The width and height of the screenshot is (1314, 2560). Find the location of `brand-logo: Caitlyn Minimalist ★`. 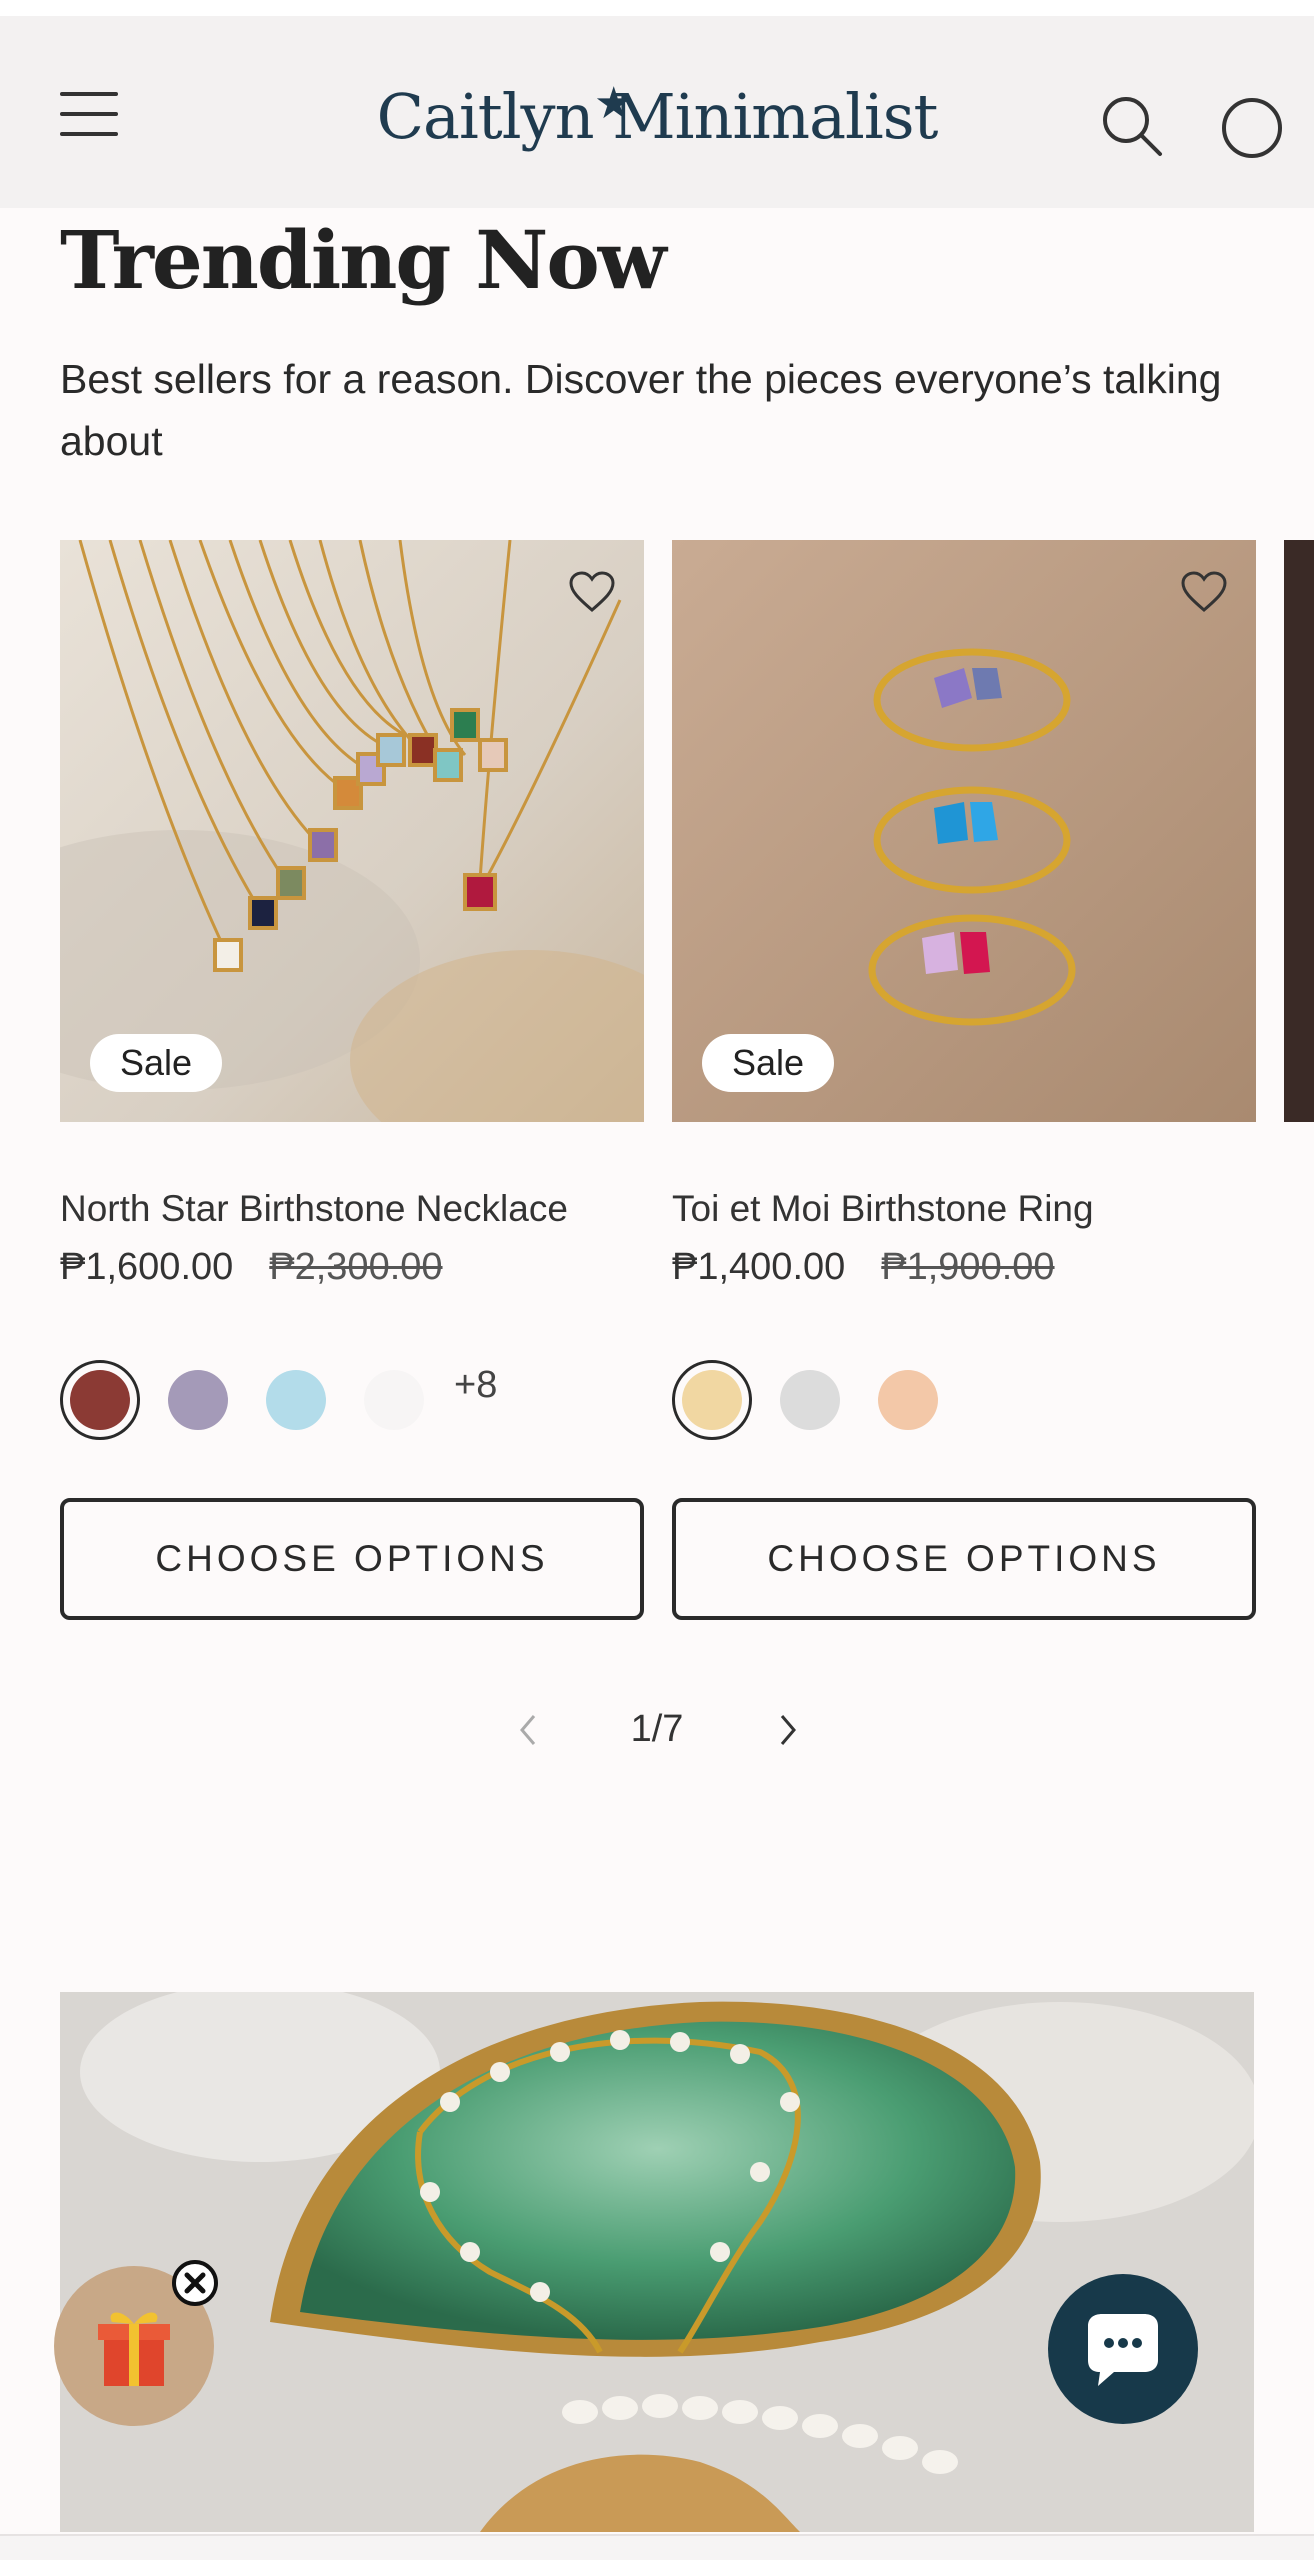

brand-logo: Caitlyn Minimalist ★ is located at coordinates (657, 117).